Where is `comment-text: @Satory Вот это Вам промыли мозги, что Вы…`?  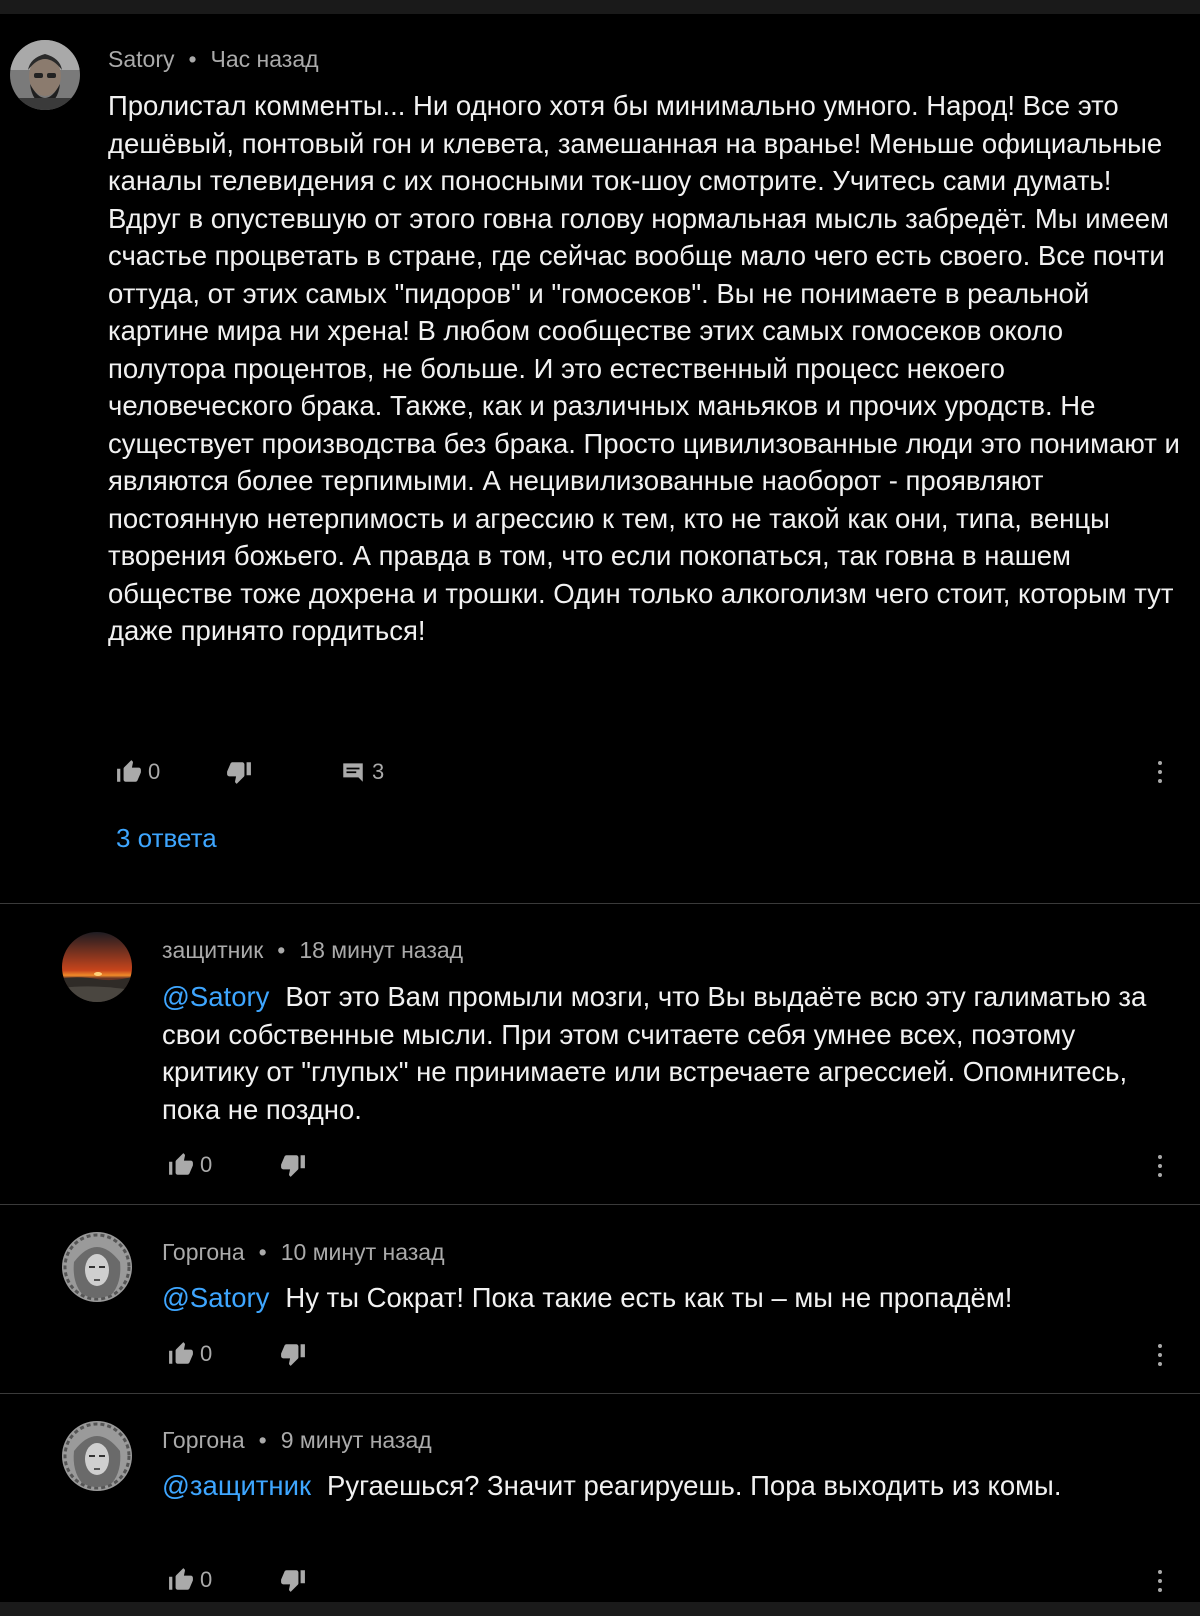
comment-text: @Satory Вот это Вам промыли мозги, что Вы… is located at coordinates (662, 1053).